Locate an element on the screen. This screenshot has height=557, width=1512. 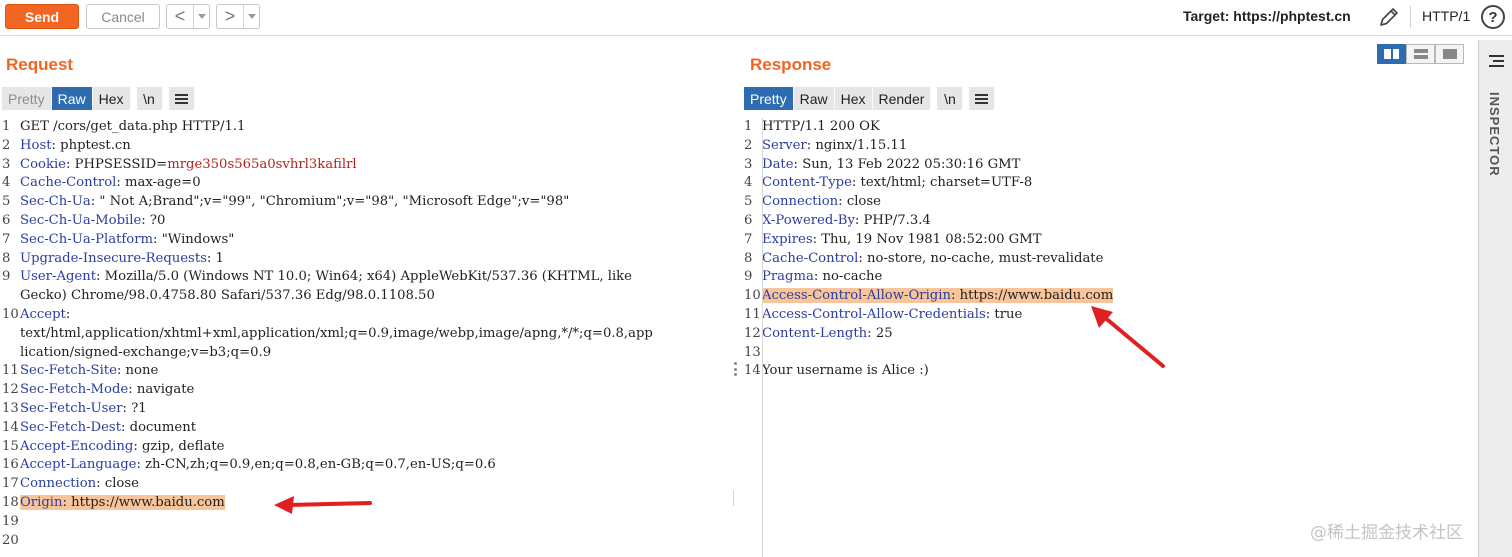
line-number: 11 is located at coordinates (10, 371).